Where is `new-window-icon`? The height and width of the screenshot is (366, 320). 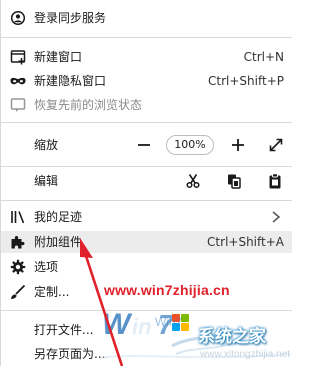 new-window-icon is located at coordinates (18, 57).